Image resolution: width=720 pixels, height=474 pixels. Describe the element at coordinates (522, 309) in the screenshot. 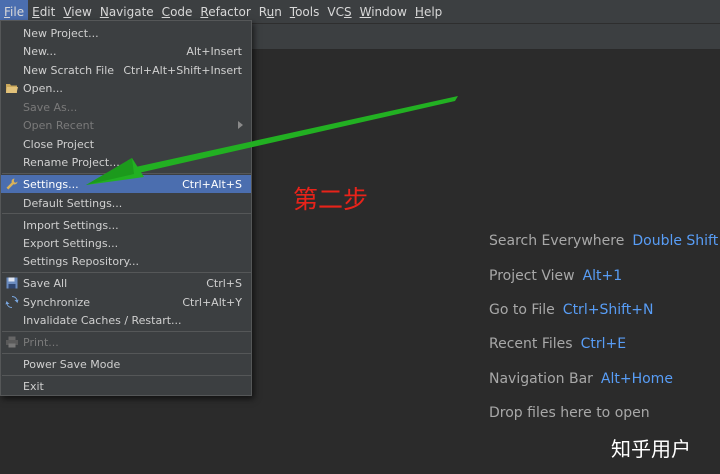

I see `hint-label: Go to File` at that location.